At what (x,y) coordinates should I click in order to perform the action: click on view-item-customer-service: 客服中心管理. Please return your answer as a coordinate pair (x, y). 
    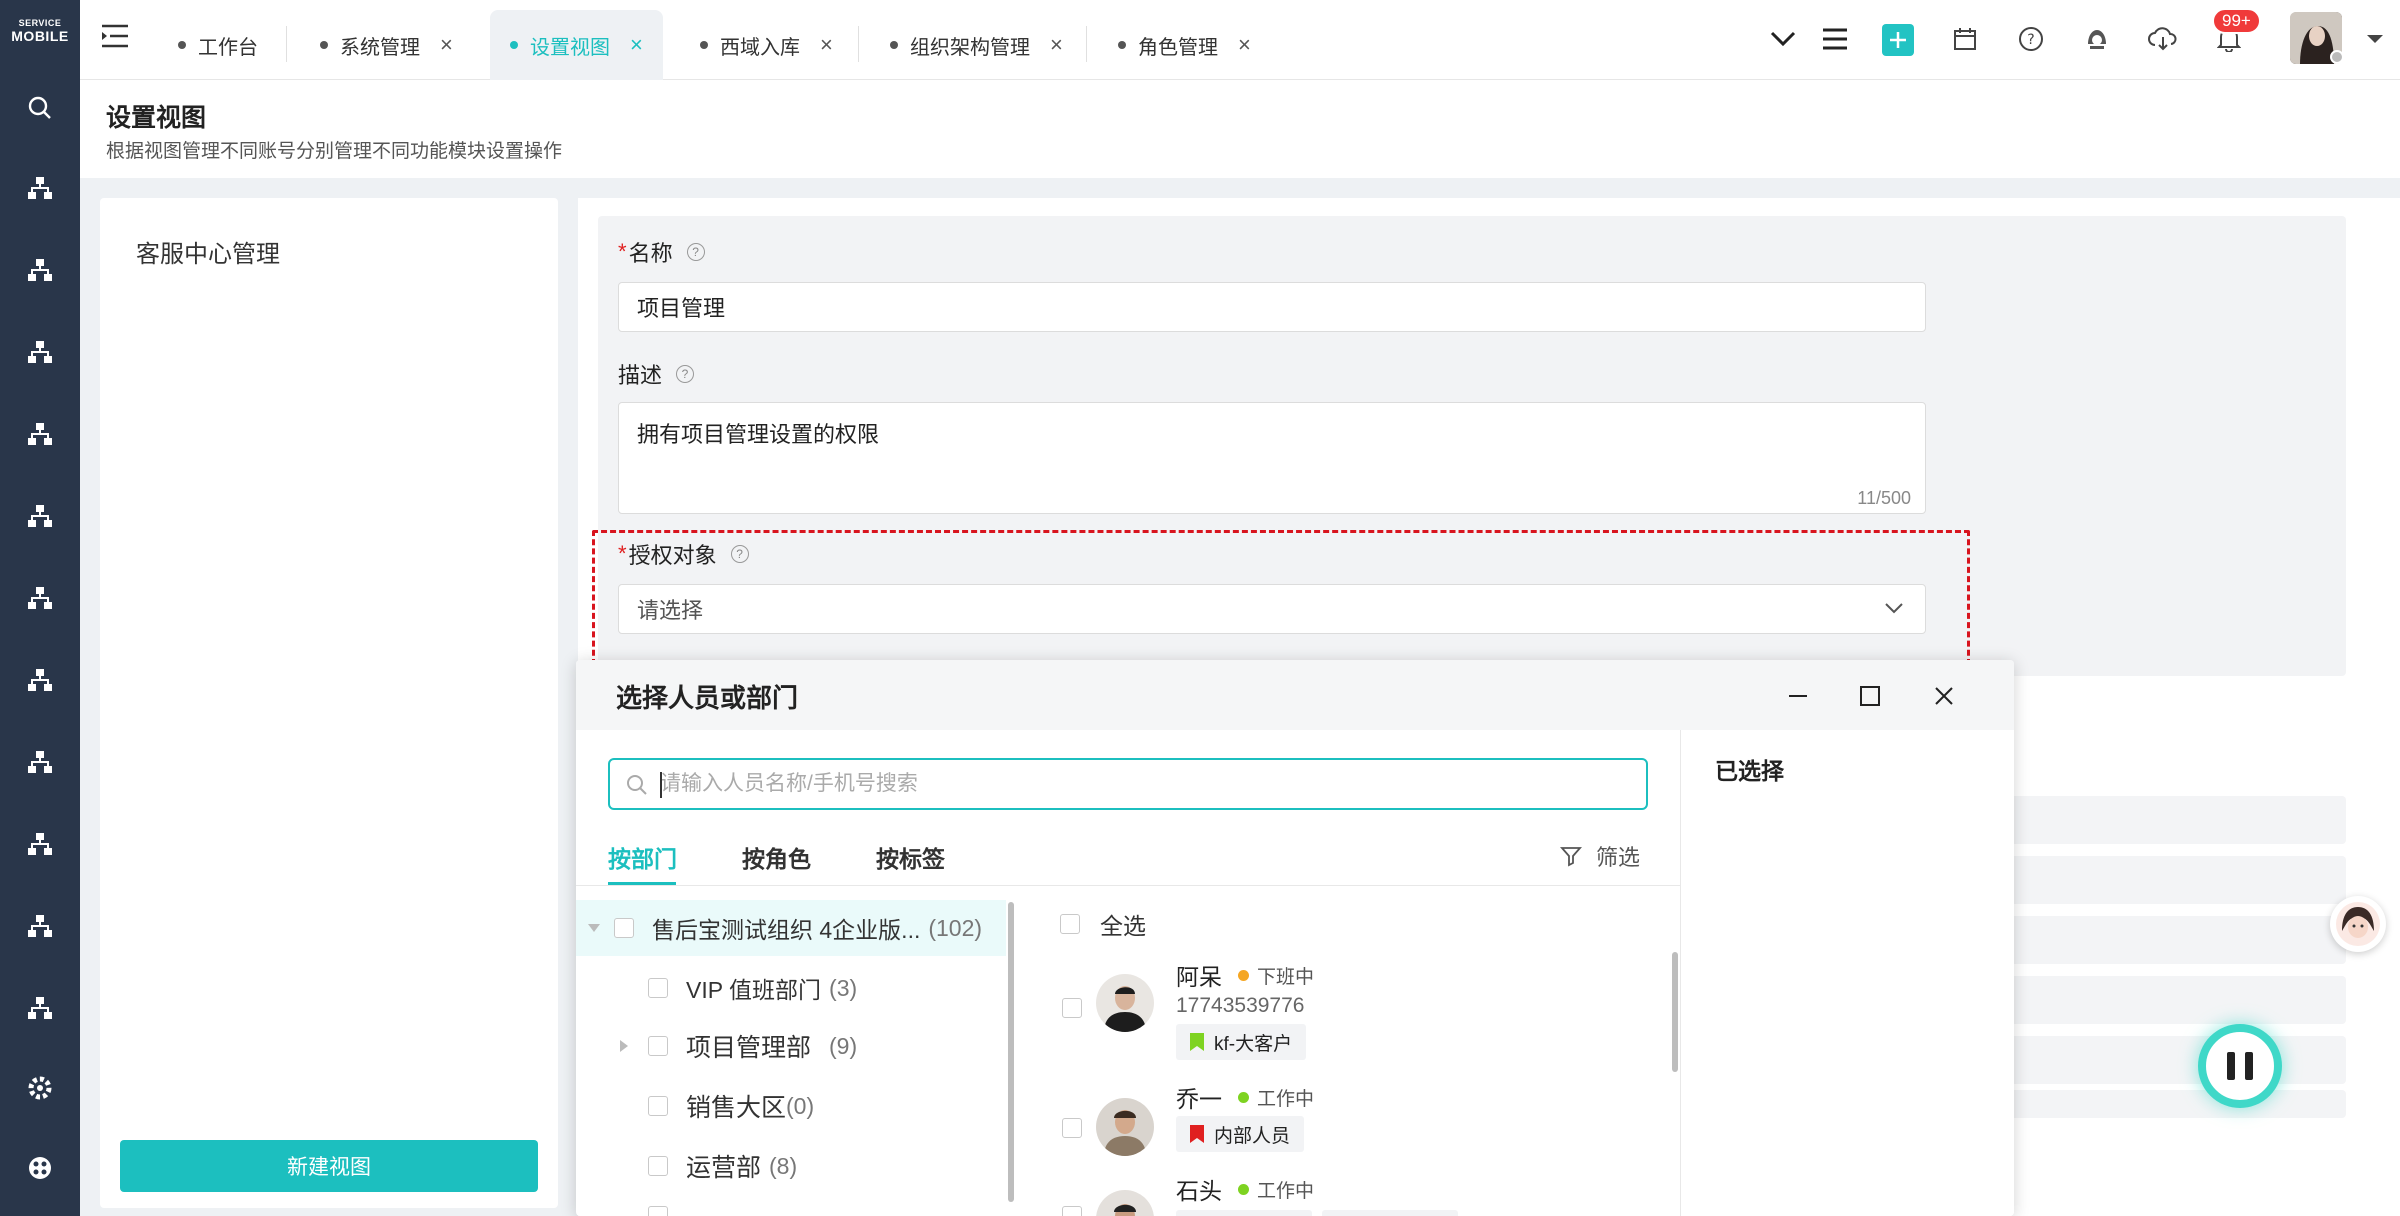
    Looking at the image, I should click on (208, 251).